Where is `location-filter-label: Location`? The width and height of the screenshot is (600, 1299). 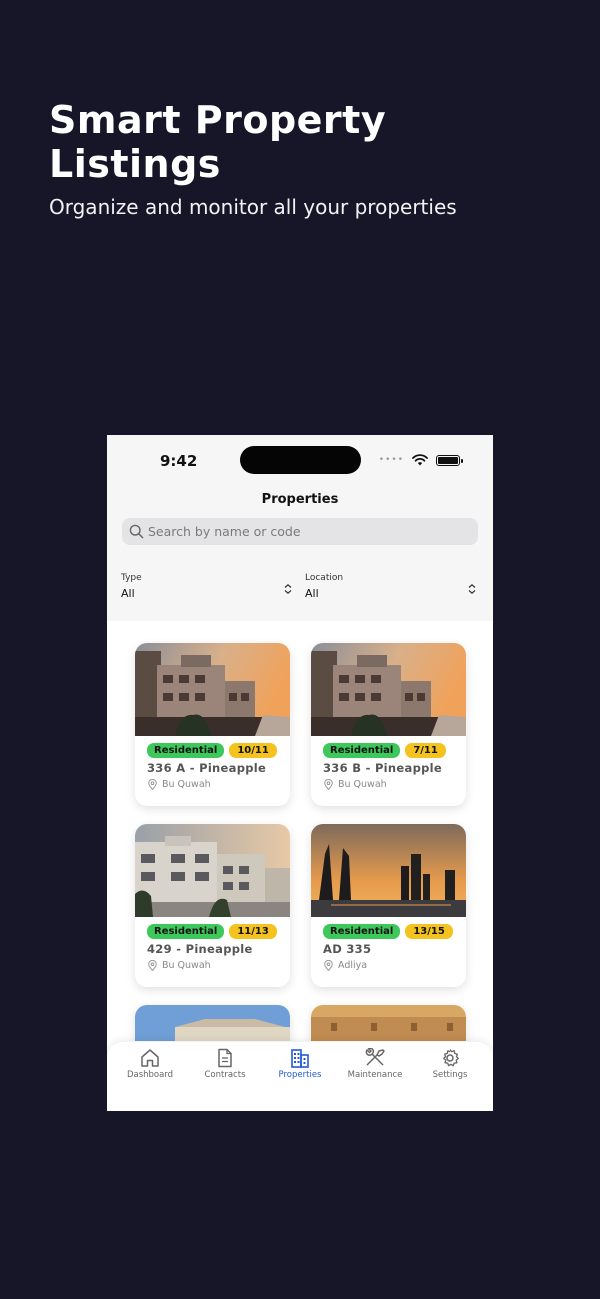
location-filter-label: Location is located at coordinates (324, 578).